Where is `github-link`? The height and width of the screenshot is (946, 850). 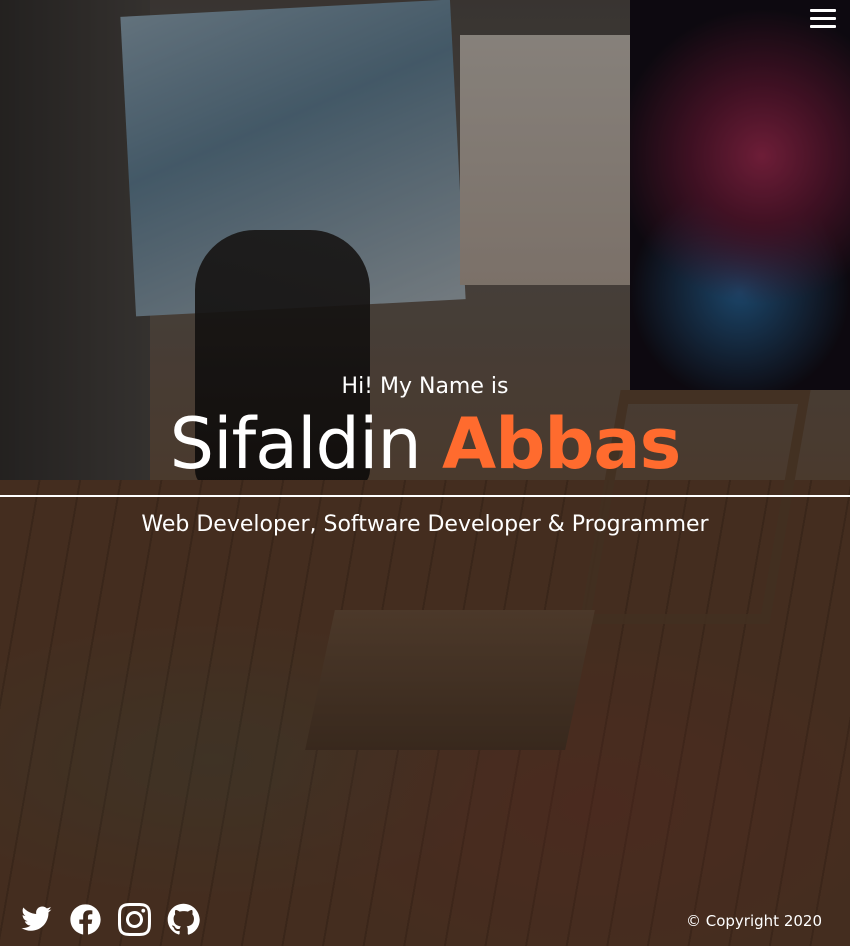 github-link is located at coordinates (183, 919).